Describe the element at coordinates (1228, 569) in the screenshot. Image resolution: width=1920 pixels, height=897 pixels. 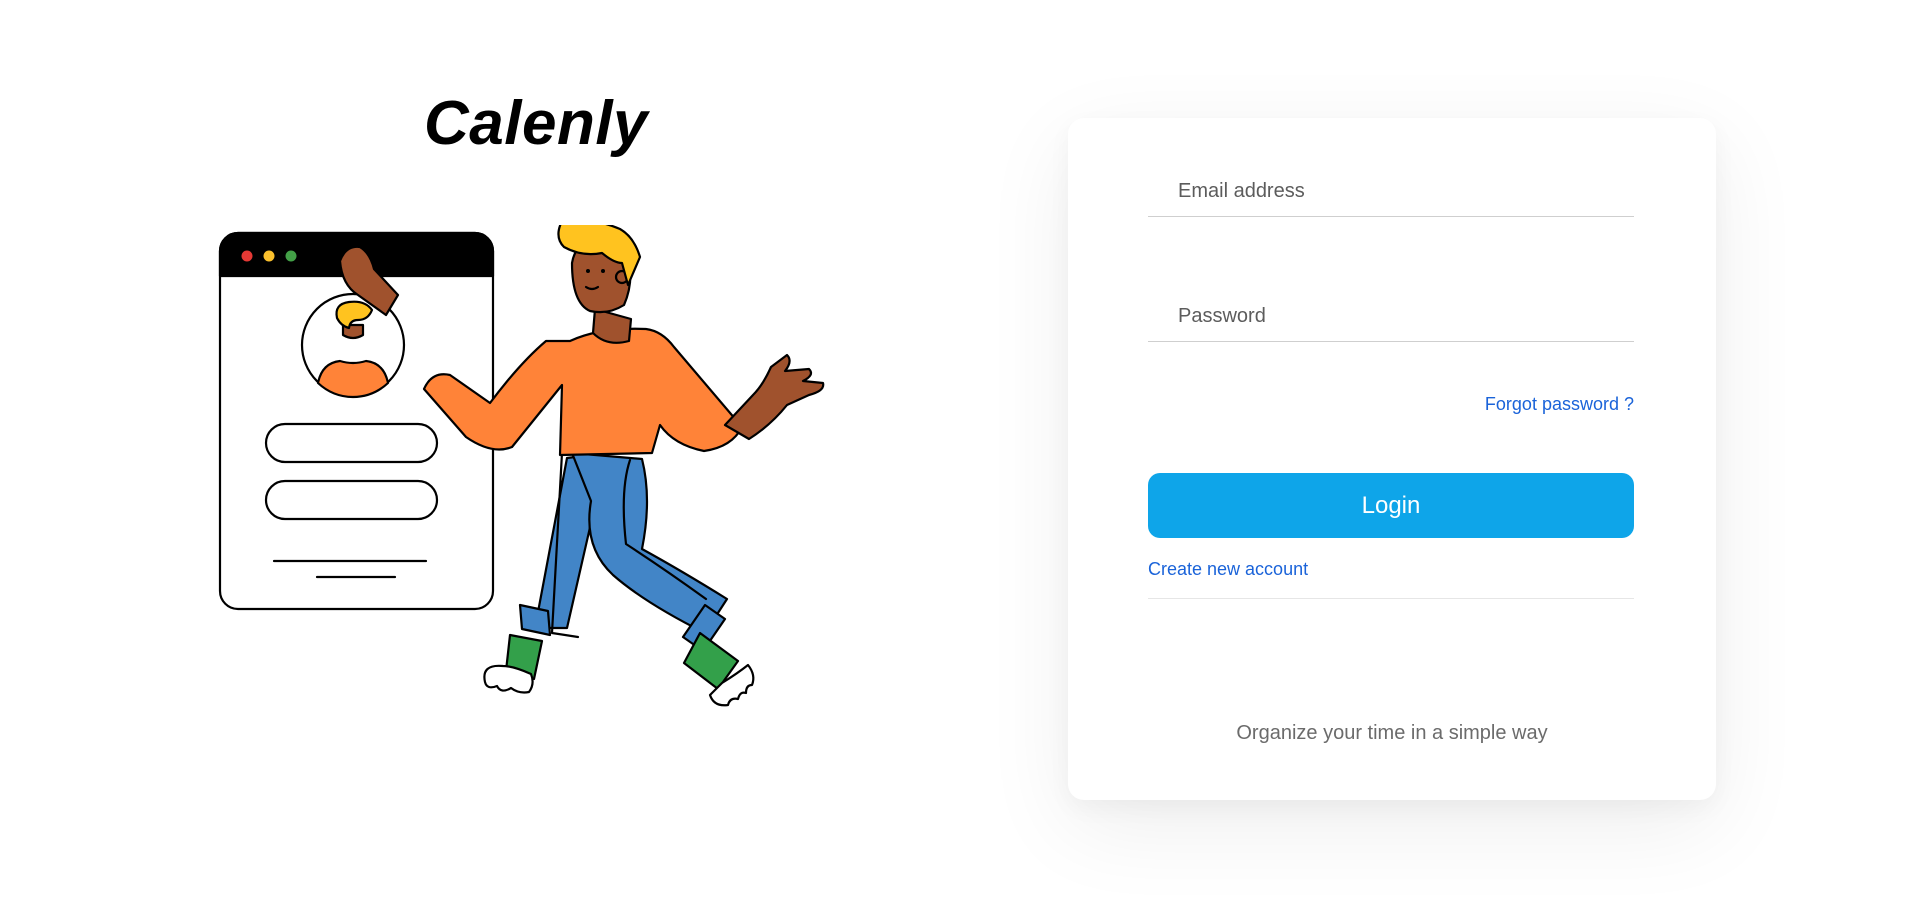
I see `create-account-link: Create new account` at that location.